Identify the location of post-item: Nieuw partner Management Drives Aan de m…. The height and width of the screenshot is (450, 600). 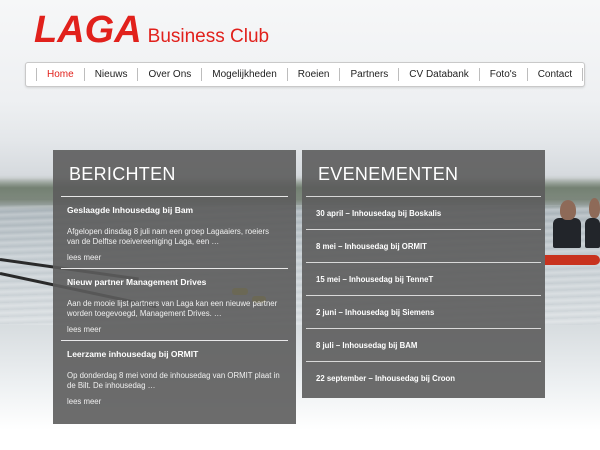
(174, 304).